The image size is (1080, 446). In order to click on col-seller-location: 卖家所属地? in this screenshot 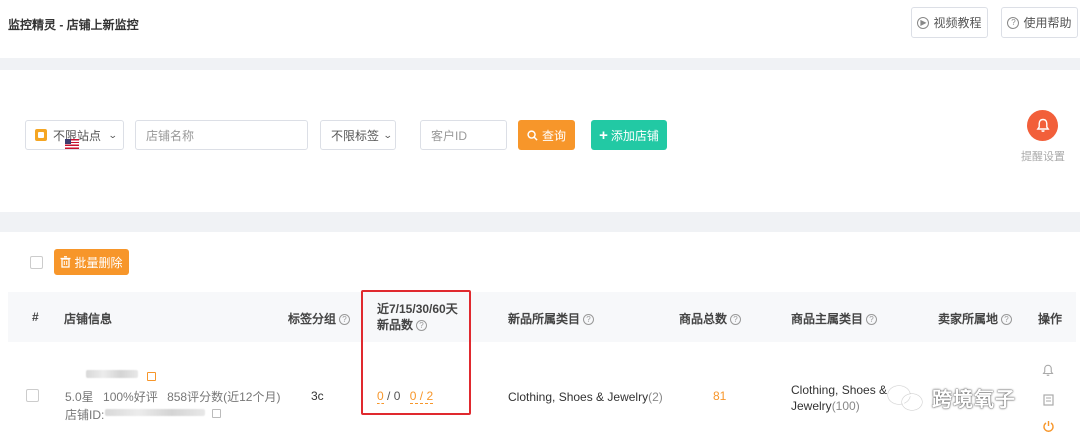, I will do `click(975, 318)`.